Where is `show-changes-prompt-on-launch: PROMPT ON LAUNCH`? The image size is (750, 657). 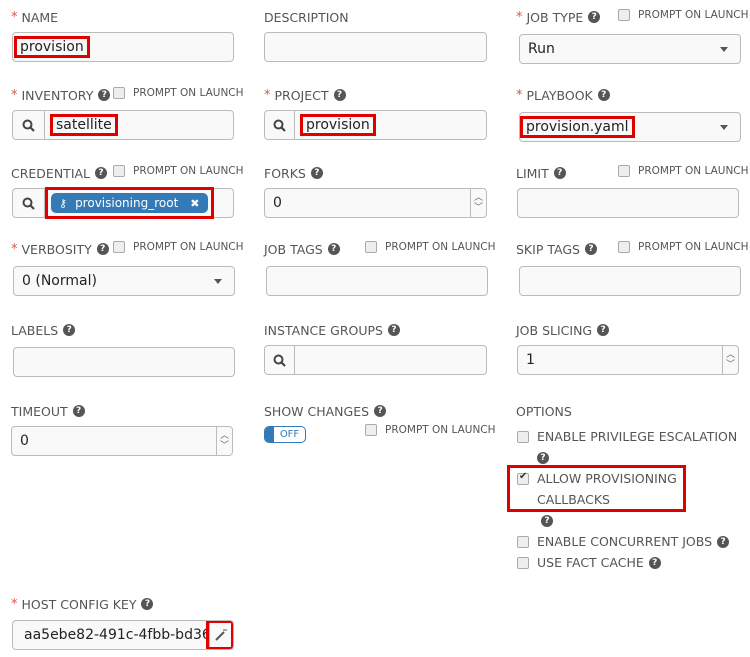
show-changes-prompt-on-launch: PROMPT ON LAUNCH is located at coordinates (430, 430).